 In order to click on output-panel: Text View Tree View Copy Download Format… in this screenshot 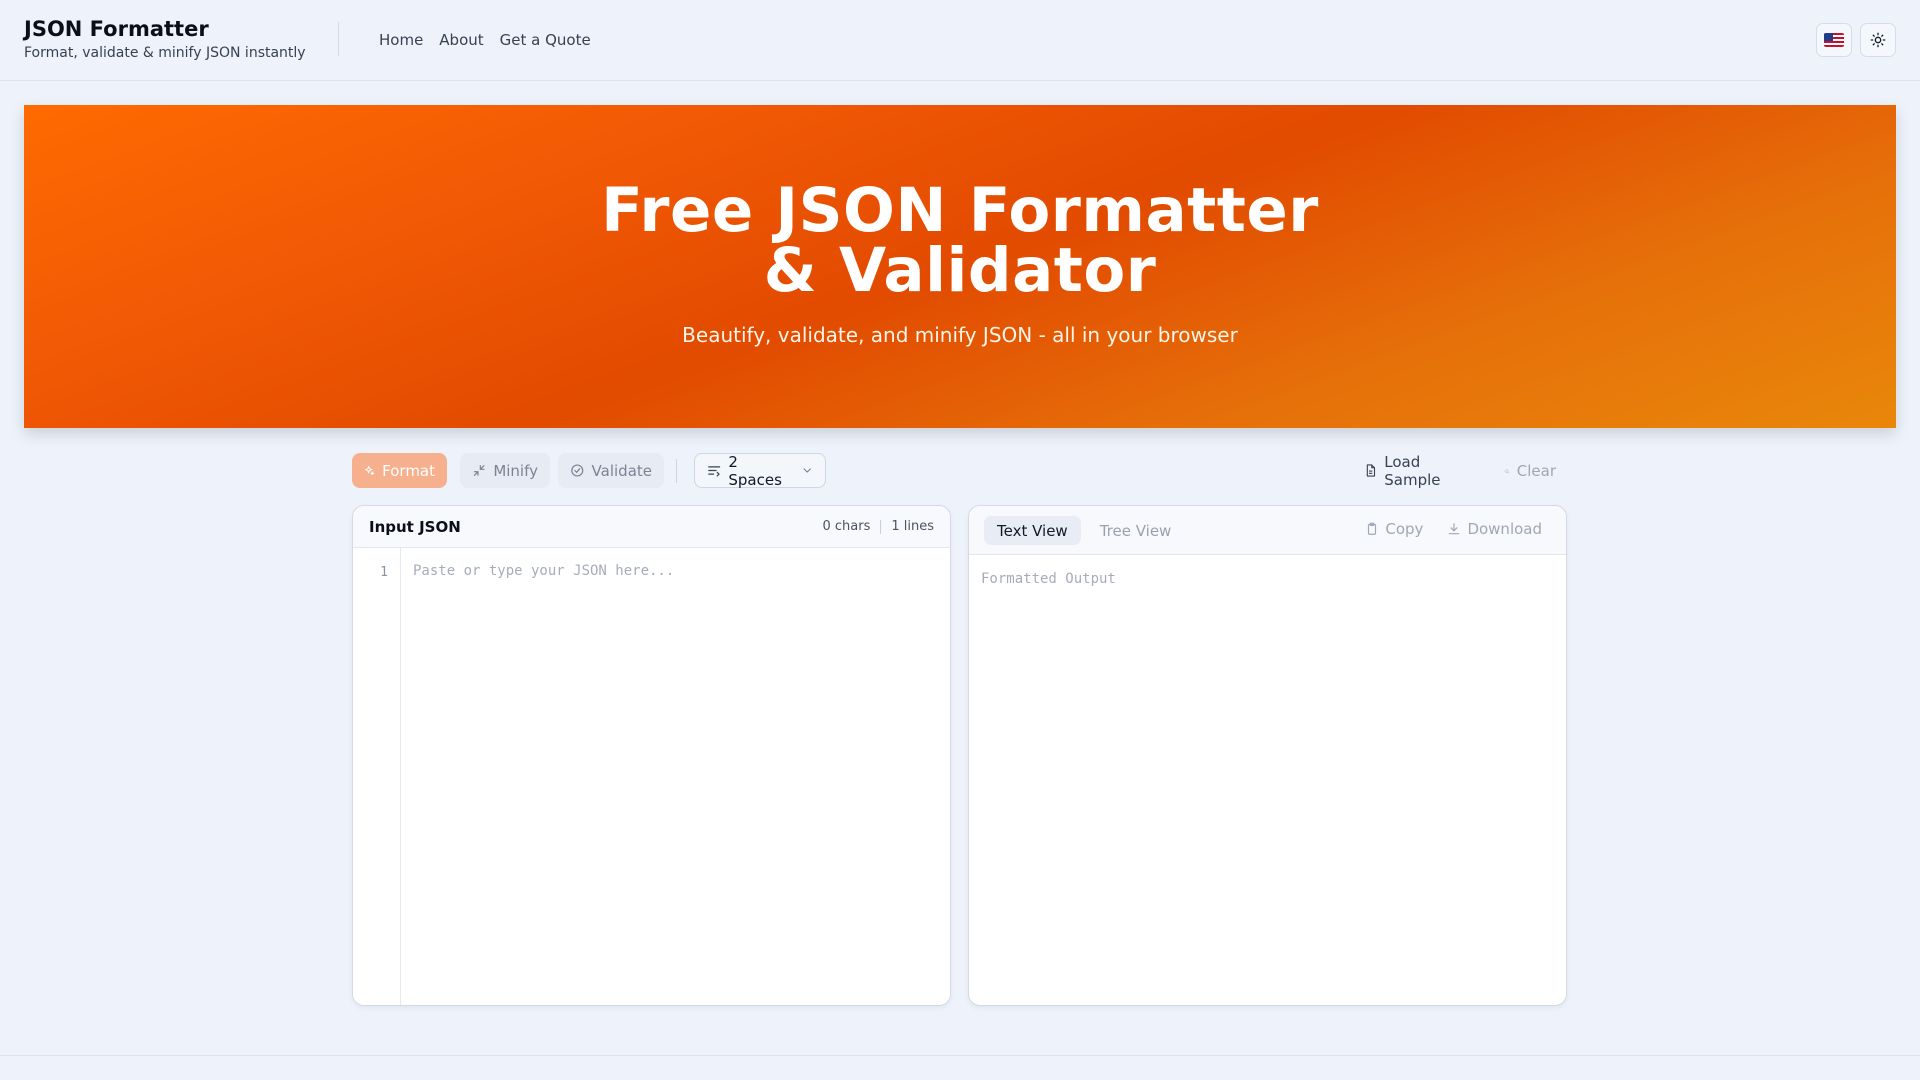, I will do `click(1267, 755)`.